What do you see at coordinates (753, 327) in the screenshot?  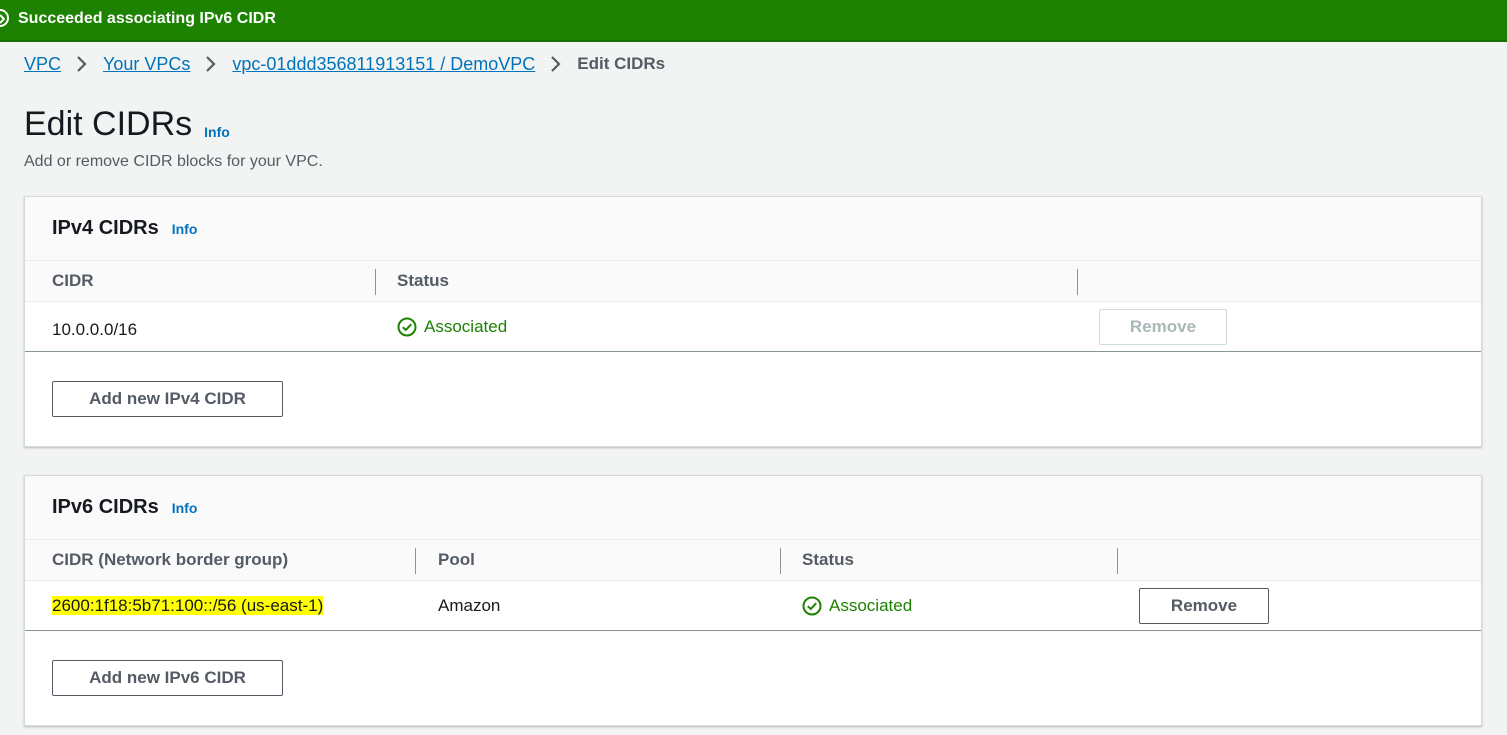 I see `table-row: 10.0.0.0/16 Associated Remove` at bounding box center [753, 327].